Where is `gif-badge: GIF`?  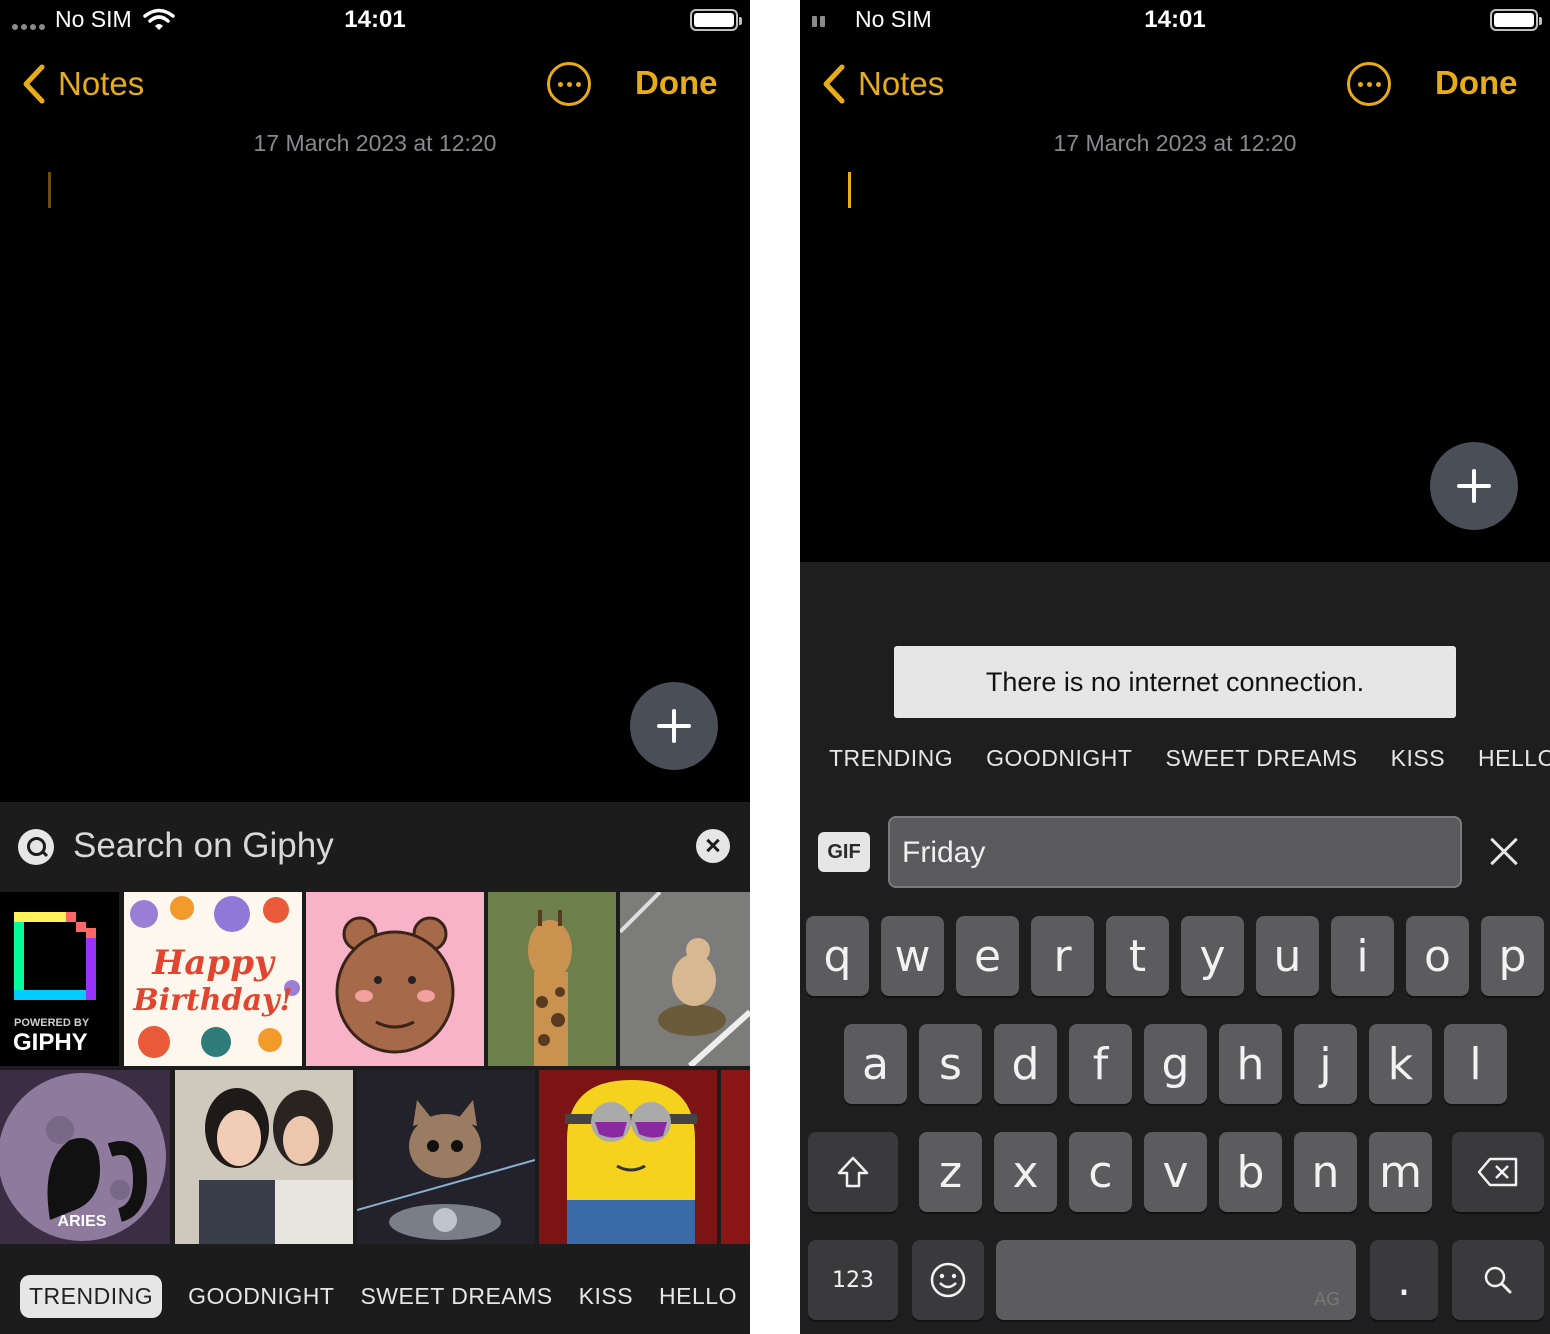 gif-badge: GIF is located at coordinates (844, 852).